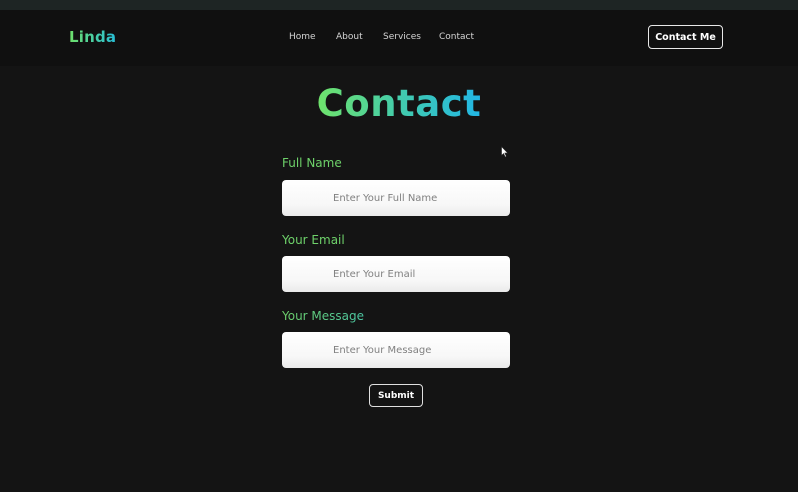 The image size is (798, 492). I want to click on page-title: Contact, so click(399, 103).